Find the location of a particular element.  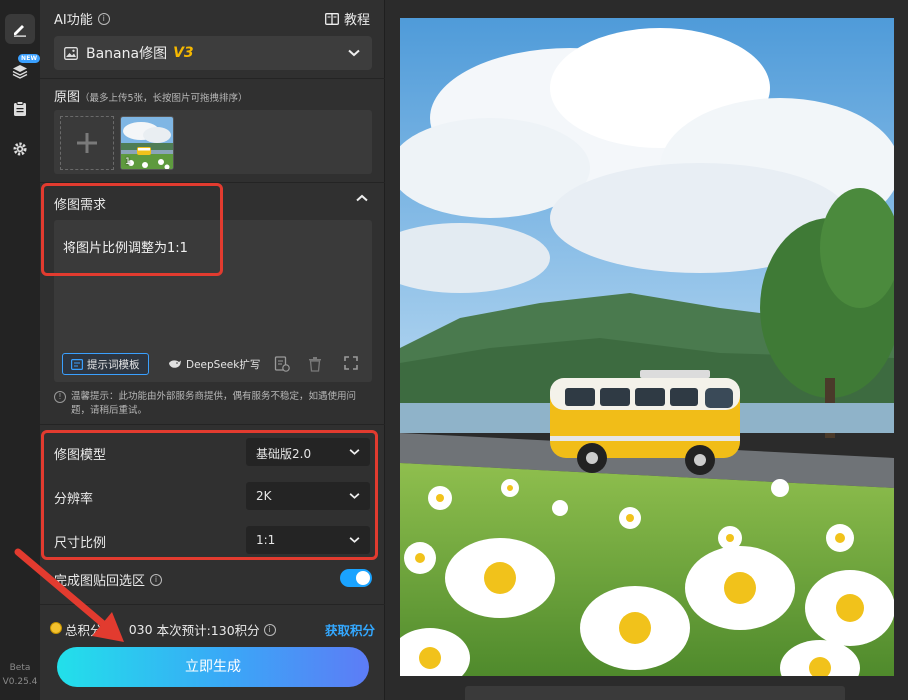

version-tag: V3 is located at coordinates (183, 53).